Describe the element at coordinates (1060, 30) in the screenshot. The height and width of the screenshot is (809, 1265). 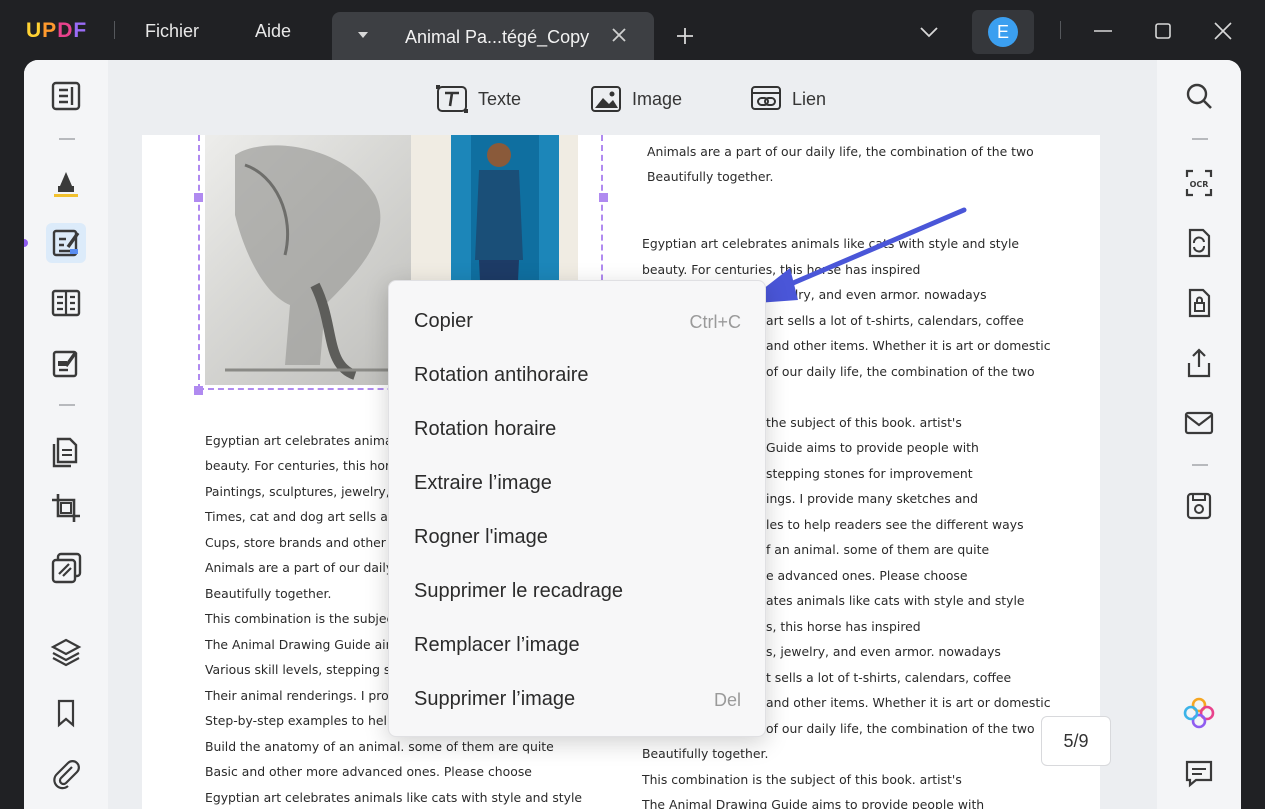
I see `title-separator` at that location.